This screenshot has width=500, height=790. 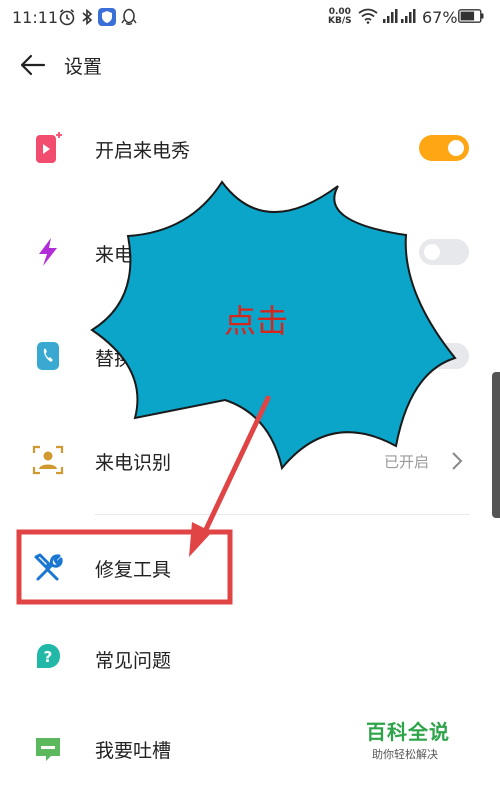 I want to click on question-icon: ?, so click(x=48, y=656).